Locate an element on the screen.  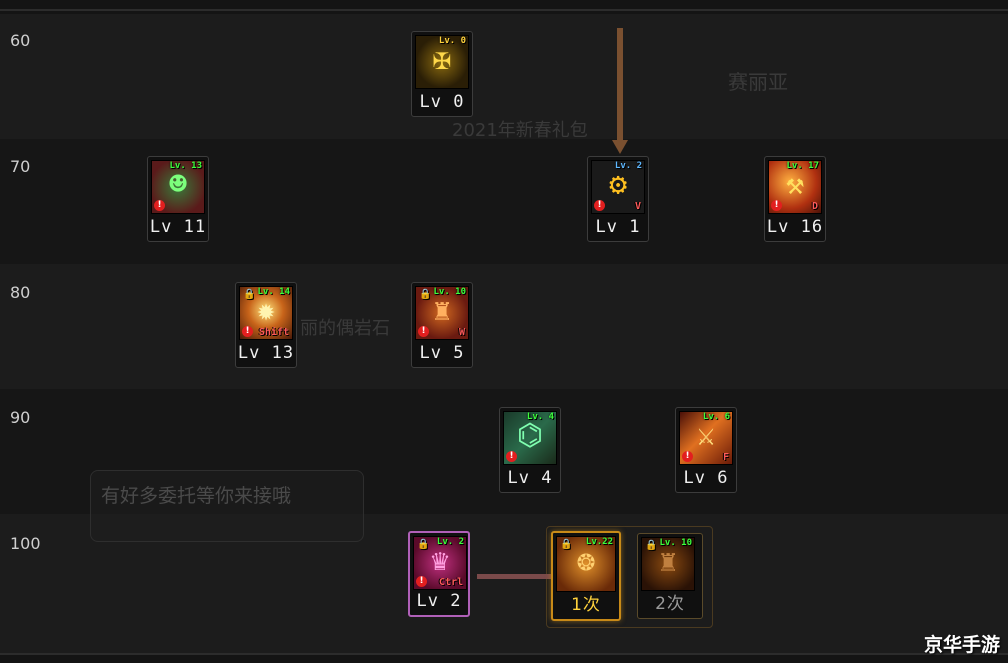
hotkey-label: Shift is located at coordinates (273, 332).